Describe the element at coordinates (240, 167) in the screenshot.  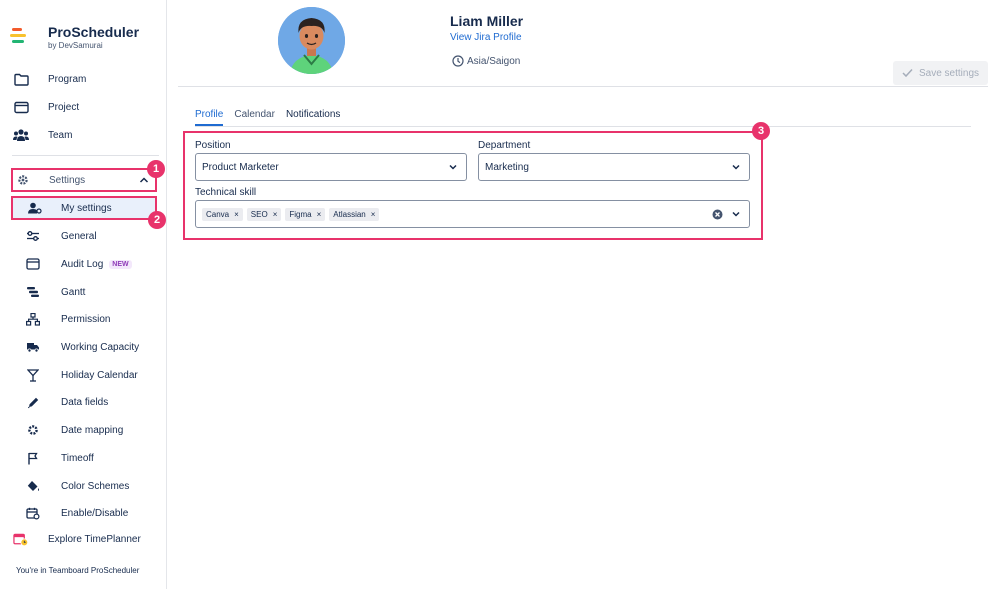
I see `position-value: Product Marketer` at that location.